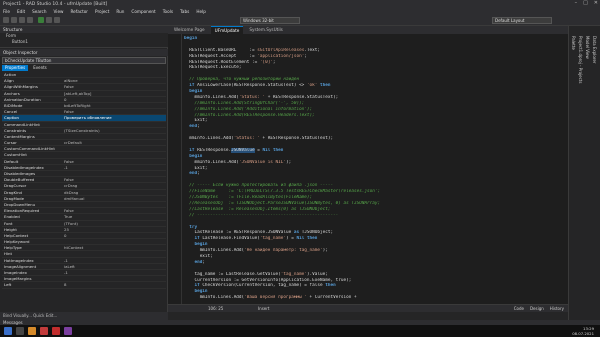  What do you see at coordinates (114, 229) in the screenshot?
I see `property-value: 25` at bounding box center [114, 229].